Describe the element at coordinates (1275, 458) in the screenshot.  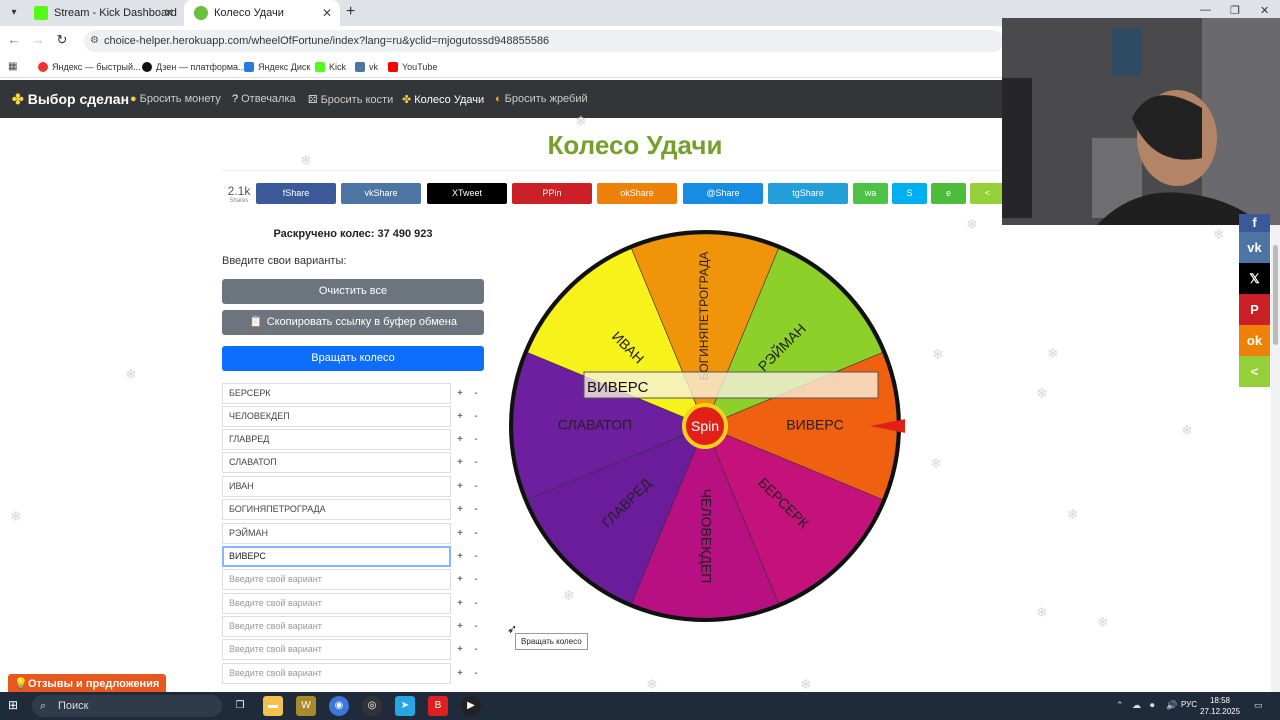
I see `page-scrollbar` at that location.